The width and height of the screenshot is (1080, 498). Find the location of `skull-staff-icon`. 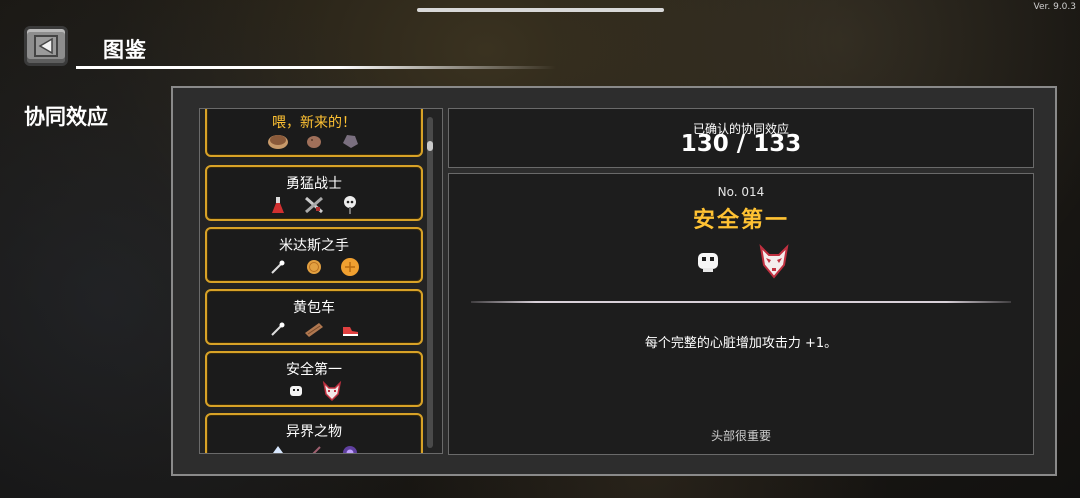

skull-staff-icon is located at coordinates (350, 205).